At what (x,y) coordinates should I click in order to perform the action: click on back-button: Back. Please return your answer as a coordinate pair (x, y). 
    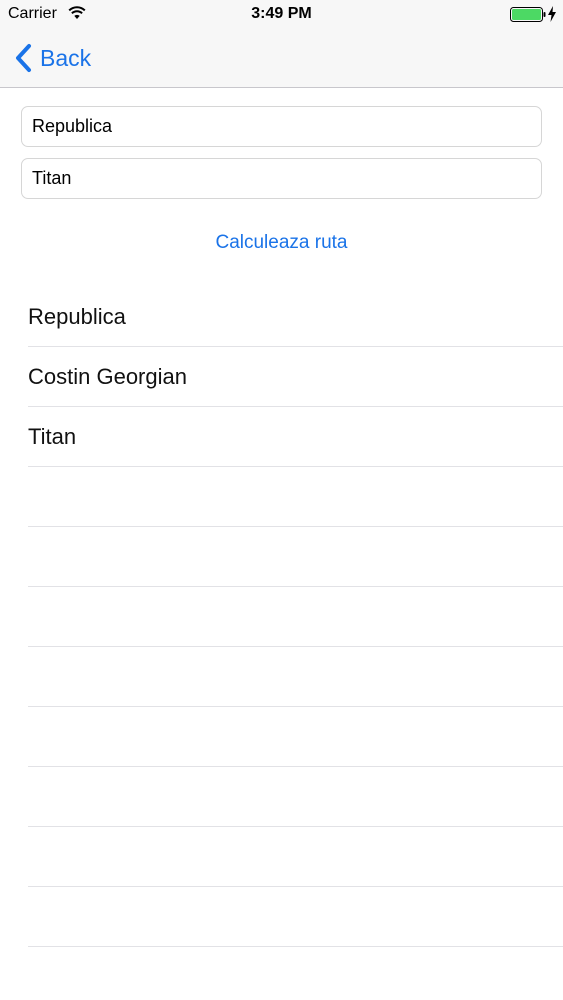
    Looking at the image, I should click on (52, 58).